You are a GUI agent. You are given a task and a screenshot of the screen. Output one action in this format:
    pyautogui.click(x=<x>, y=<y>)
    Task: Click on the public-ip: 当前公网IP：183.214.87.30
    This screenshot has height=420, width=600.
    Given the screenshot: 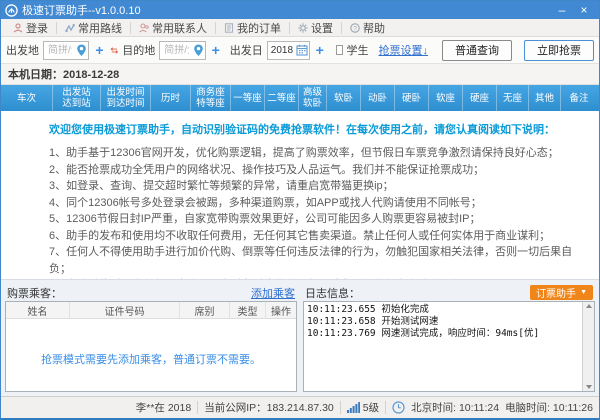 What is the action you would take?
    pyautogui.click(x=269, y=408)
    